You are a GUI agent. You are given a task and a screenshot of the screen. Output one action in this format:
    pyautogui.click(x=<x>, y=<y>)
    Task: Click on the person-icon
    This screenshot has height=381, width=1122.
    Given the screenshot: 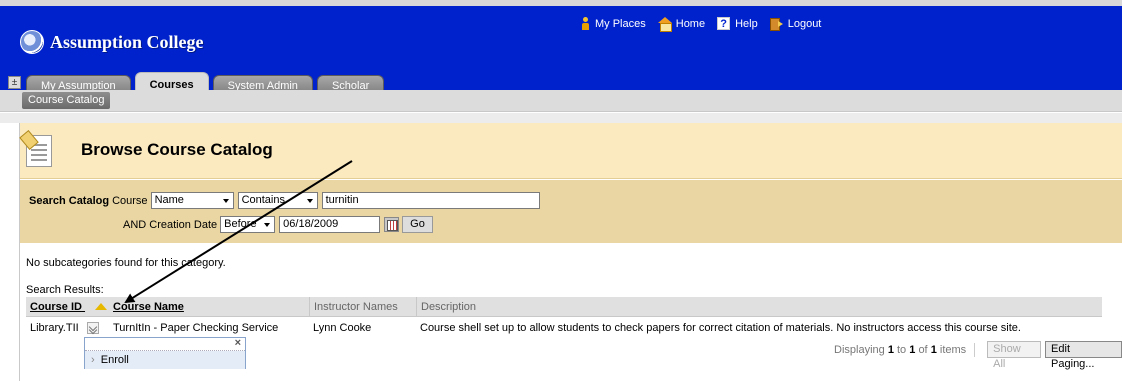 What is the action you would take?
    pyautogui.click(x=586, y=23)
    